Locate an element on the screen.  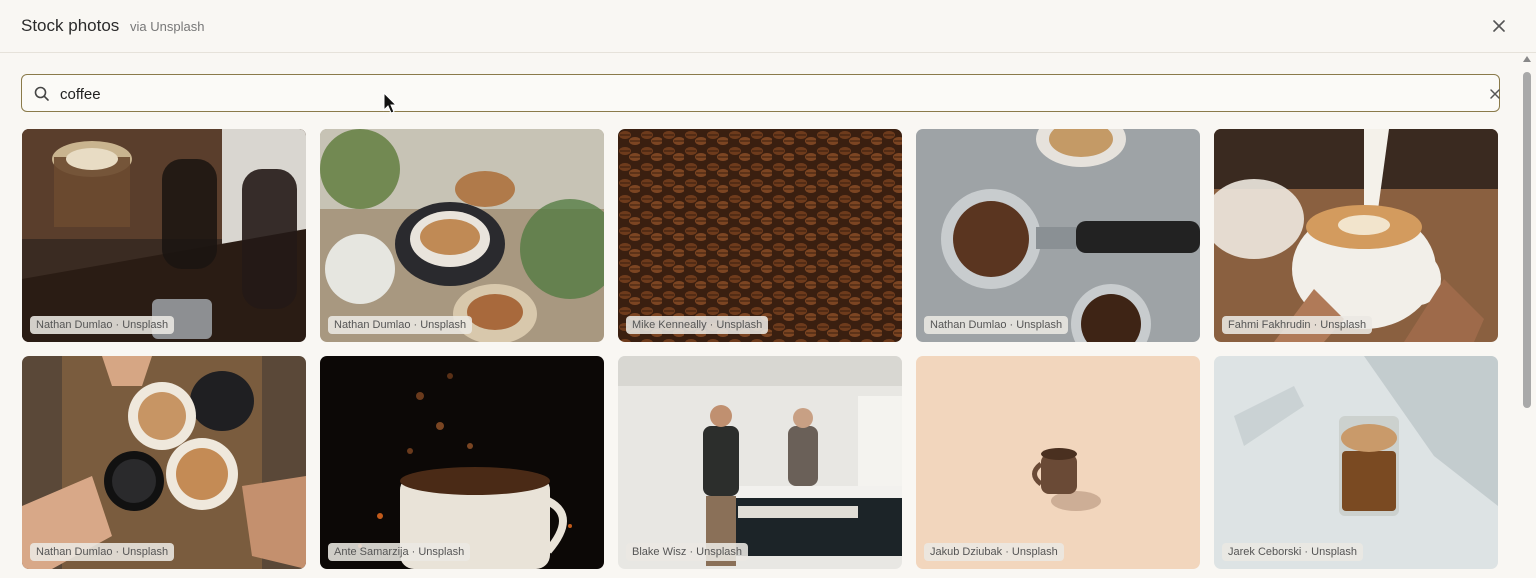
photo-tile: Jakub Dziubak · Unsplash is located at coordinates (1058, 462).